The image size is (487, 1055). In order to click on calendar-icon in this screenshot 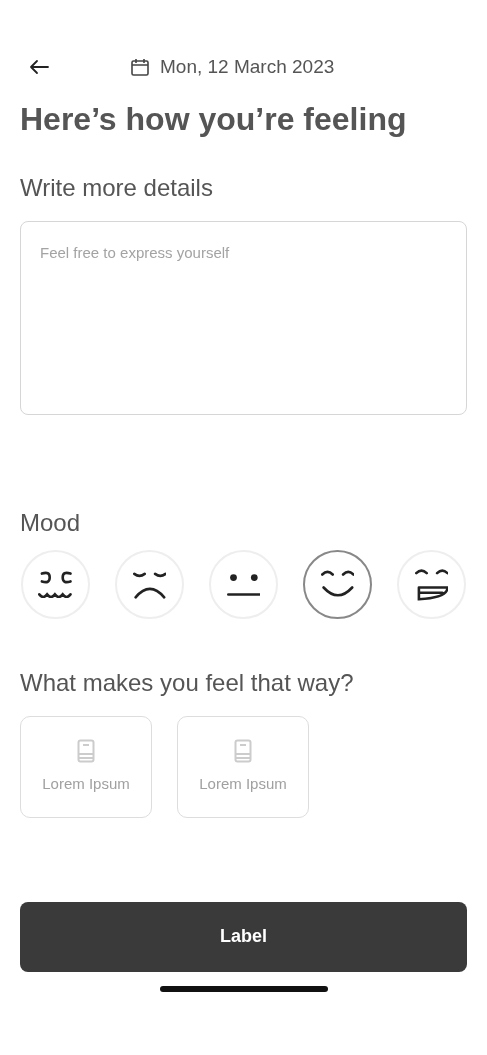, I will do `click(140, 67)`.